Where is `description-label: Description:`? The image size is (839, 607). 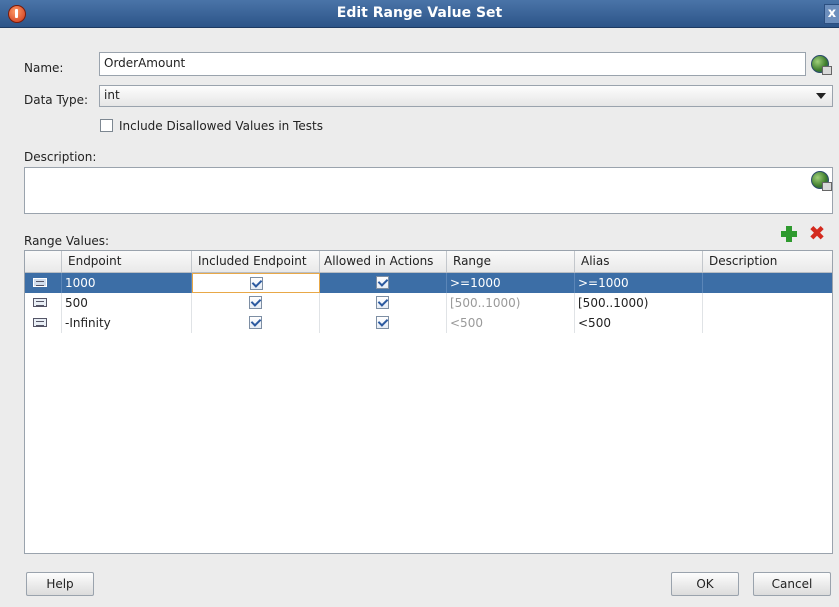 description-label: Description: is located at coordinates (60, 157).